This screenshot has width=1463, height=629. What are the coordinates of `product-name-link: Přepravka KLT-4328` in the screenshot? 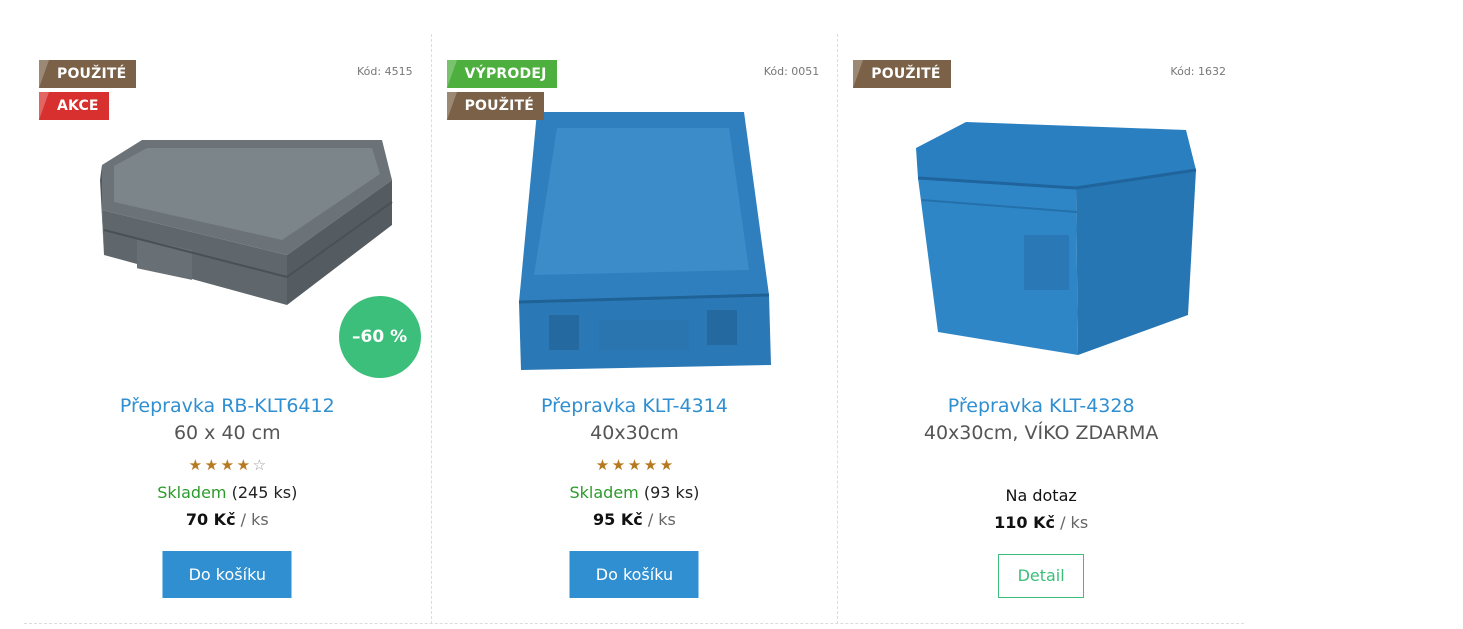 It's located at (1041, 406).